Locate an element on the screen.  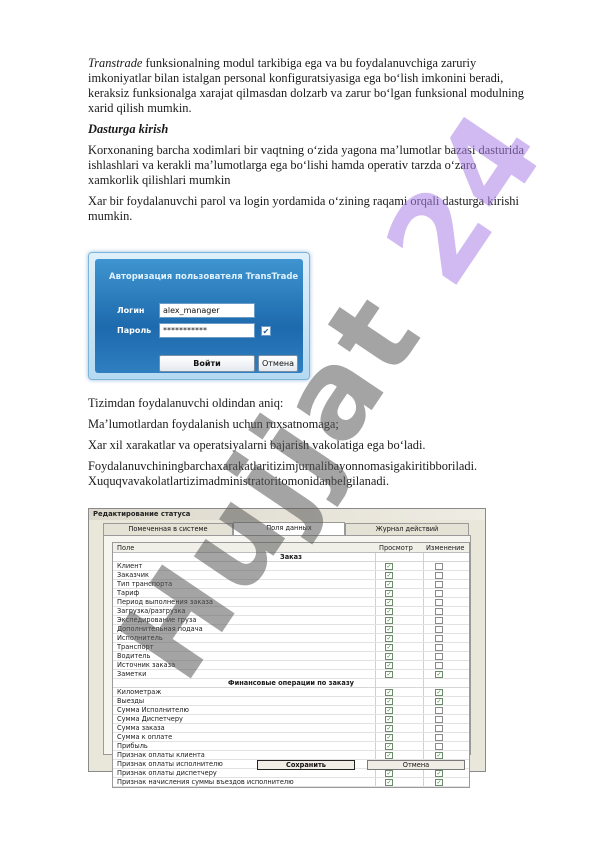
editor-cancel-button: Отмена is located at coordinates (416, 765).